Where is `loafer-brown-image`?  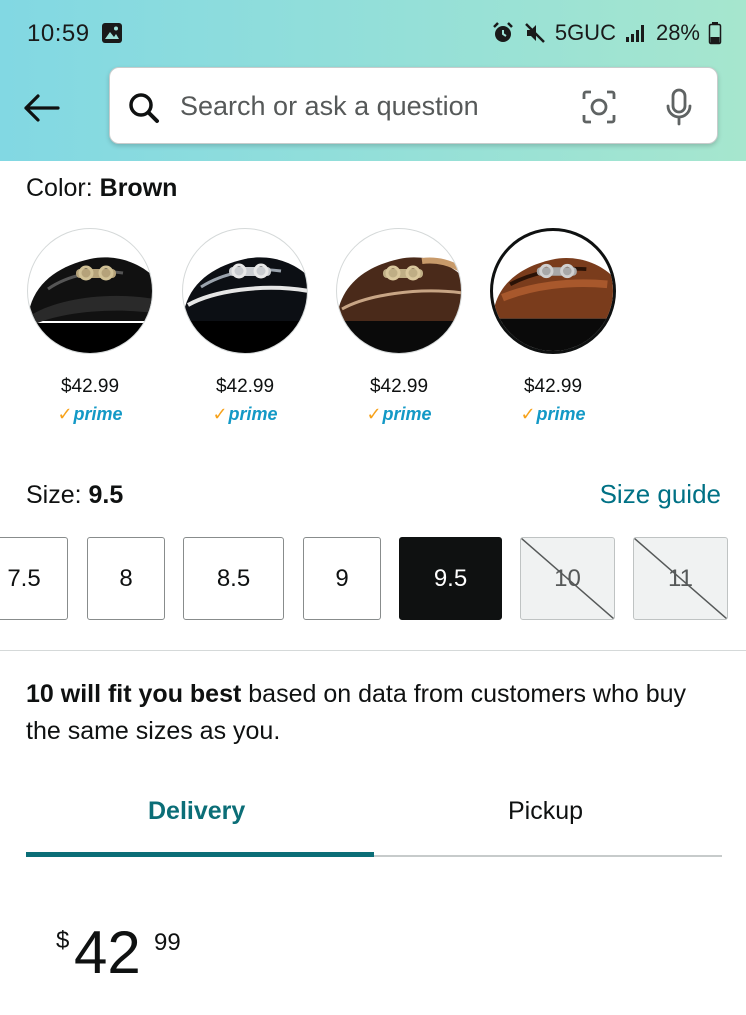
loafer-brown-image is located at coordinates (553, 304).